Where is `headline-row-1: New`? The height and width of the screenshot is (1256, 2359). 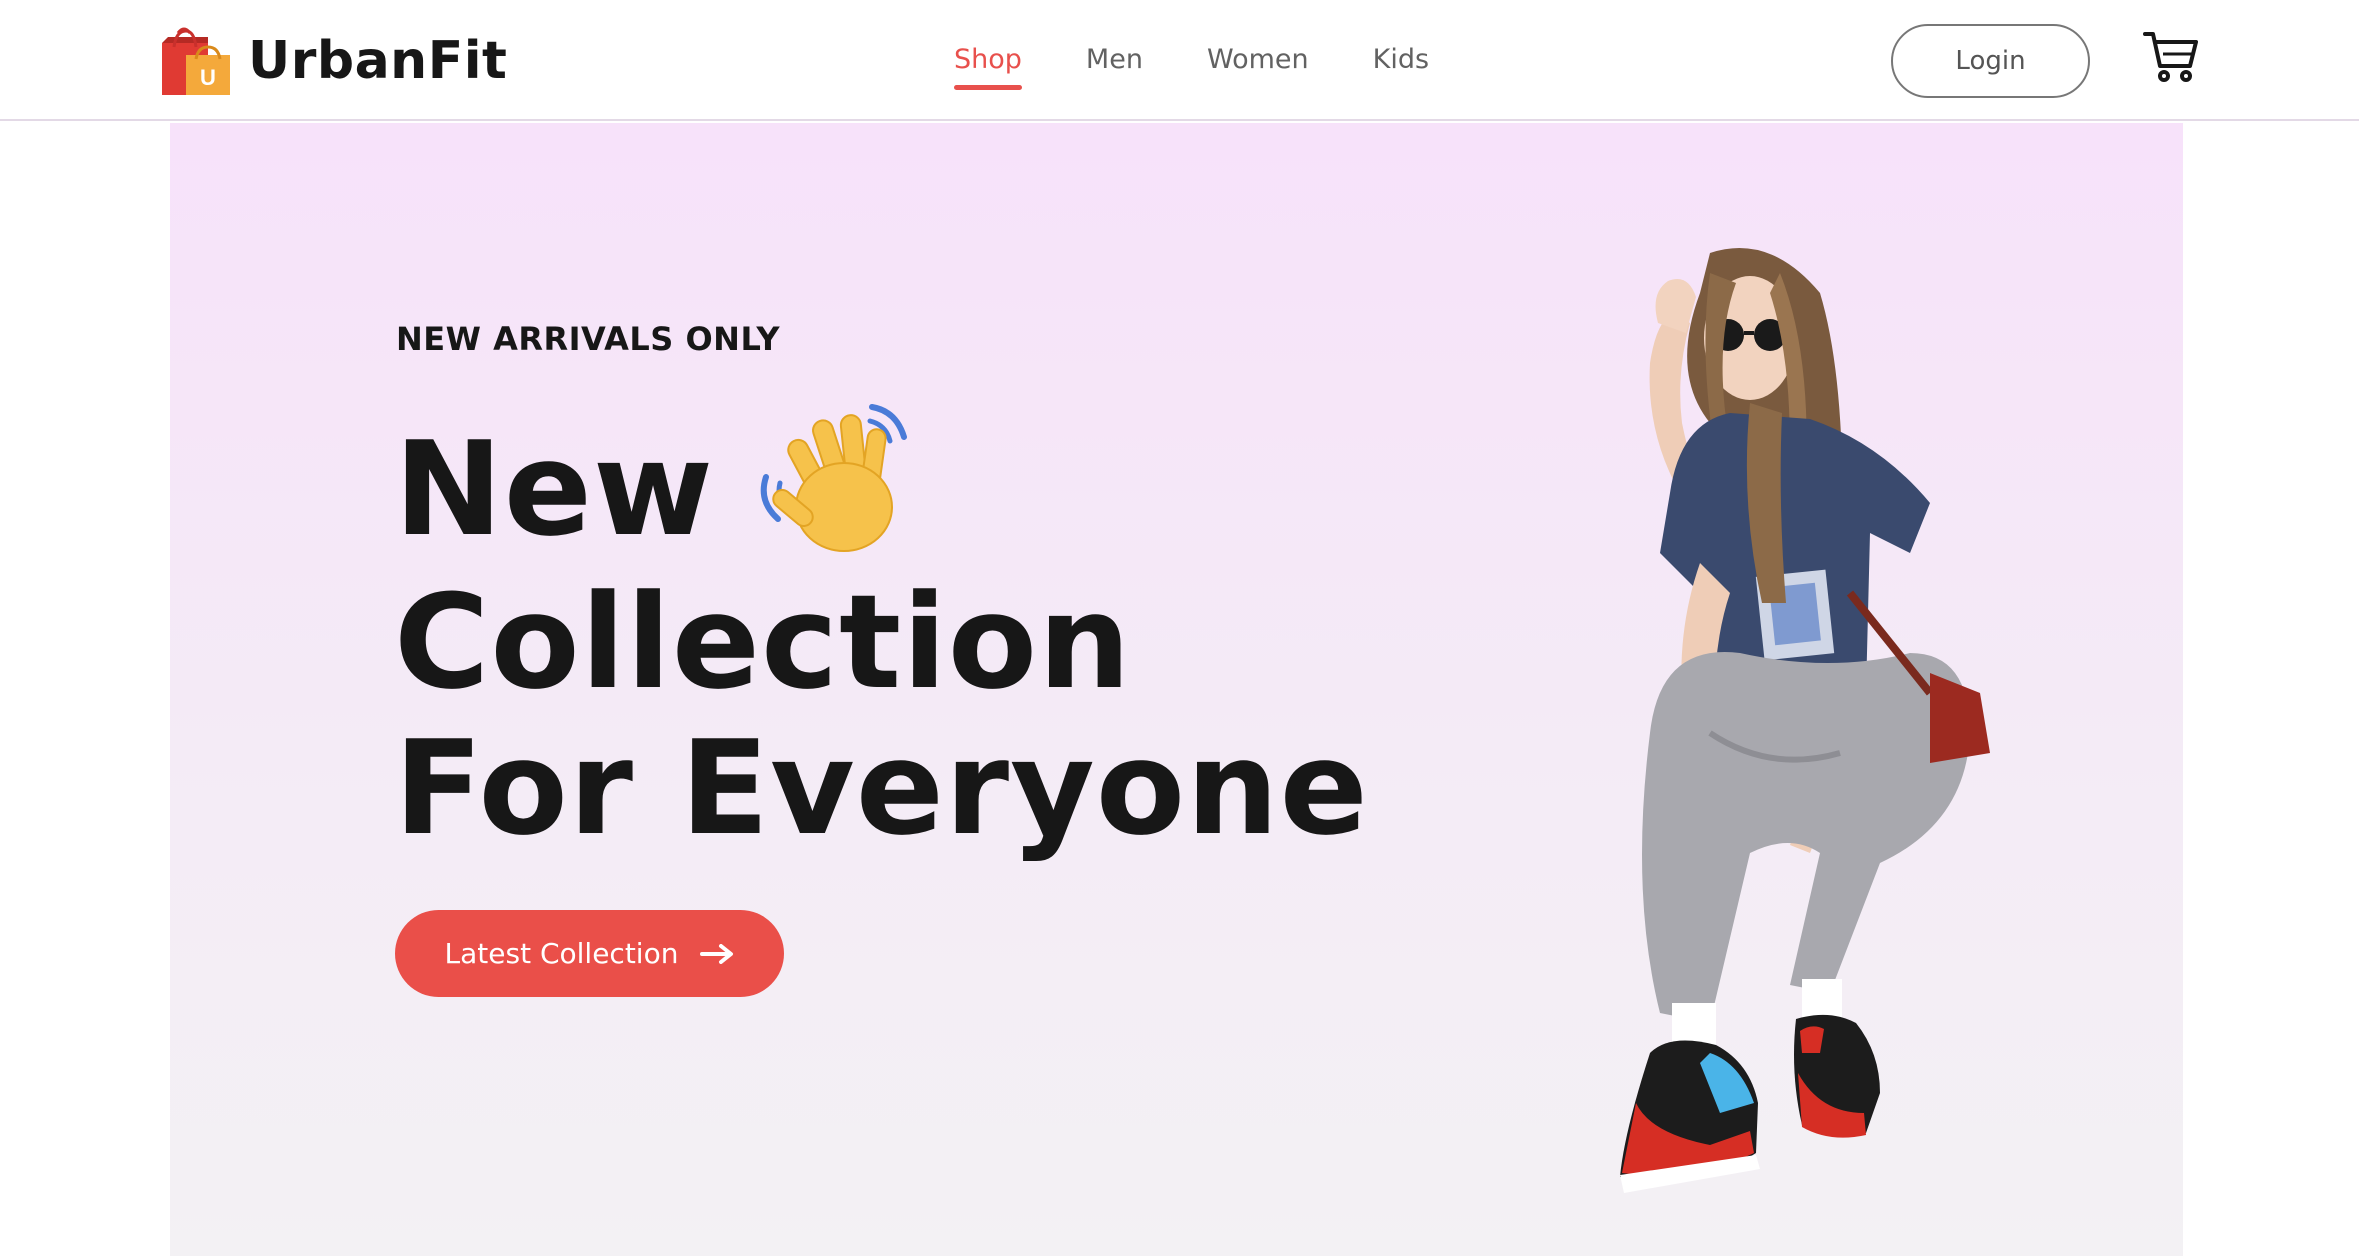 headline-row-1: New is located at coordinates (881, 486).